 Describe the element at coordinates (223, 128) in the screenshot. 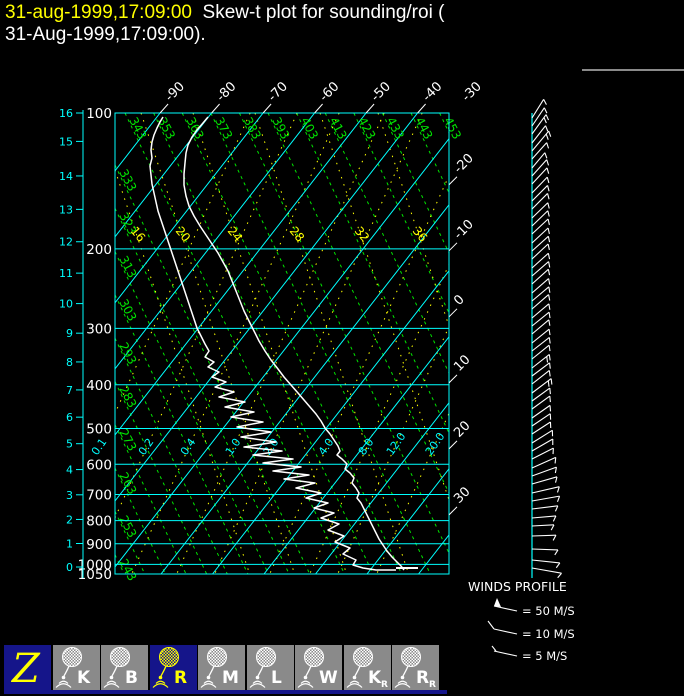

I see `dry-adiabat-label: 373` at that location.